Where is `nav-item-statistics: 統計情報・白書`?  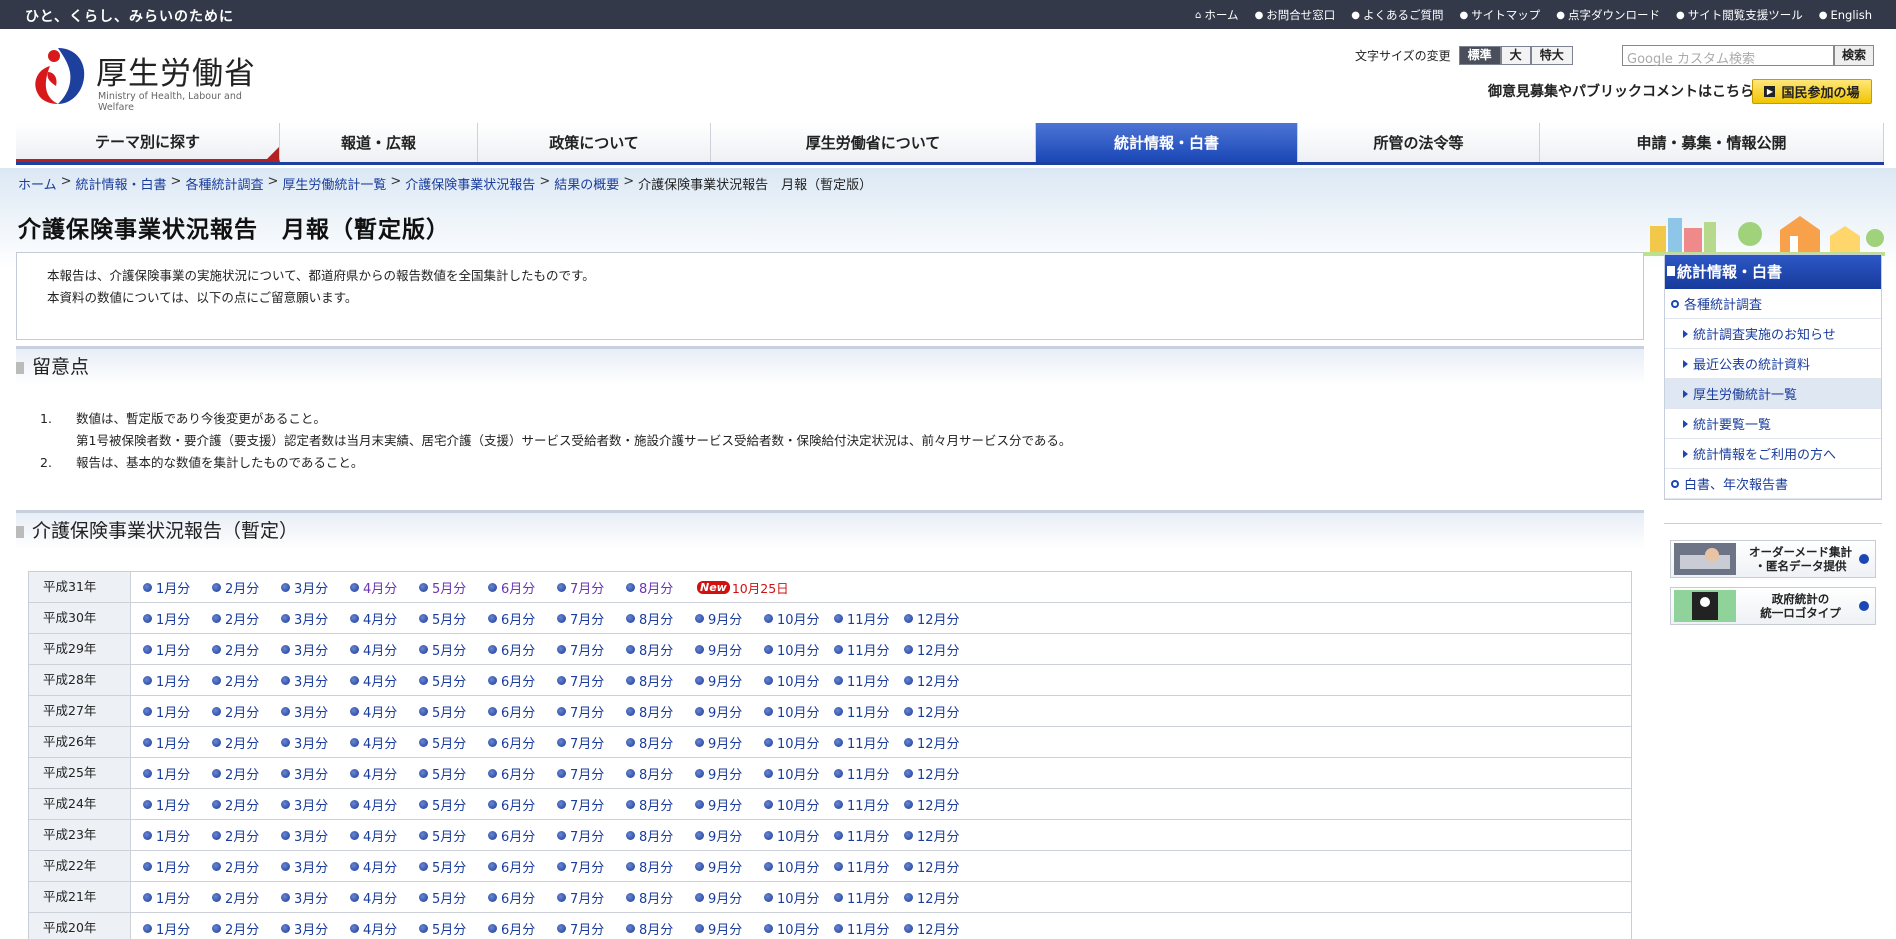
nav-item-statistics: 統計情報・白書 is located at coordinates (1167, 142).